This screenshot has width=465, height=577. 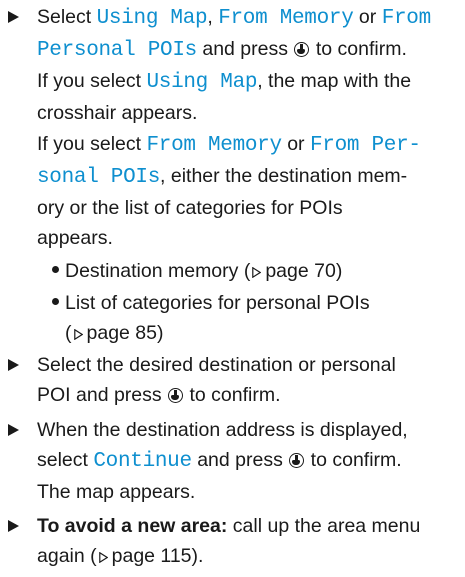 I want to click on text-line: If you select From Memory or From Per-, so click(x=249, y=145).